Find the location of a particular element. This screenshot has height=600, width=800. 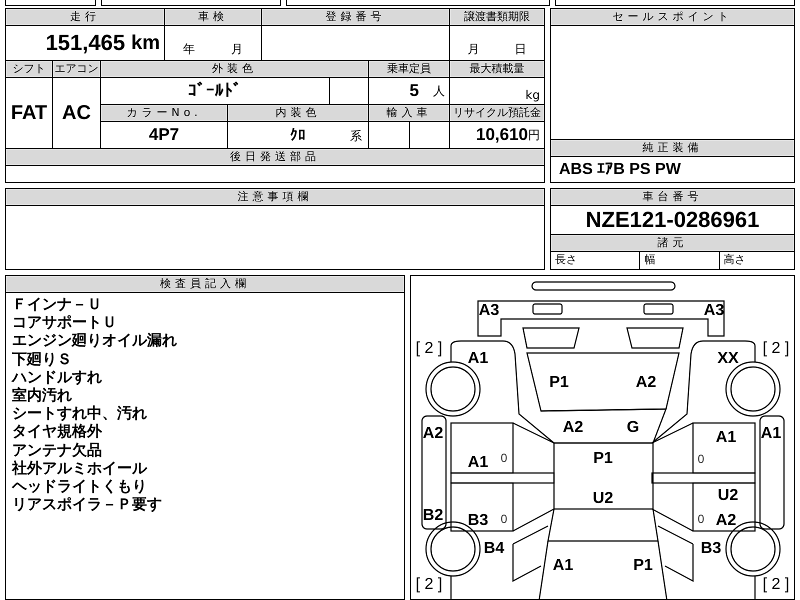

unit-label: 年 is located at coordinates (189, 49).